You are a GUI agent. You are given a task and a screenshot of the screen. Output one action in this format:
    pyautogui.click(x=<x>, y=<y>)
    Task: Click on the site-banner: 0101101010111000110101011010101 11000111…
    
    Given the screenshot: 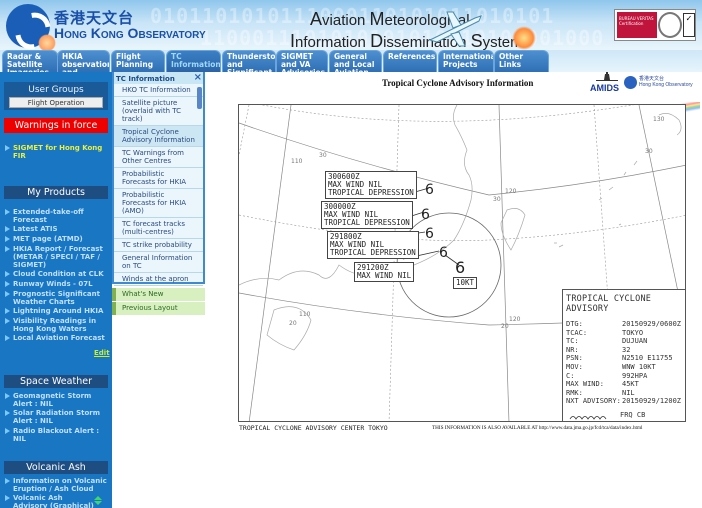 What is the action you would take?
    pyautogui.click(x=351, y=25)
    